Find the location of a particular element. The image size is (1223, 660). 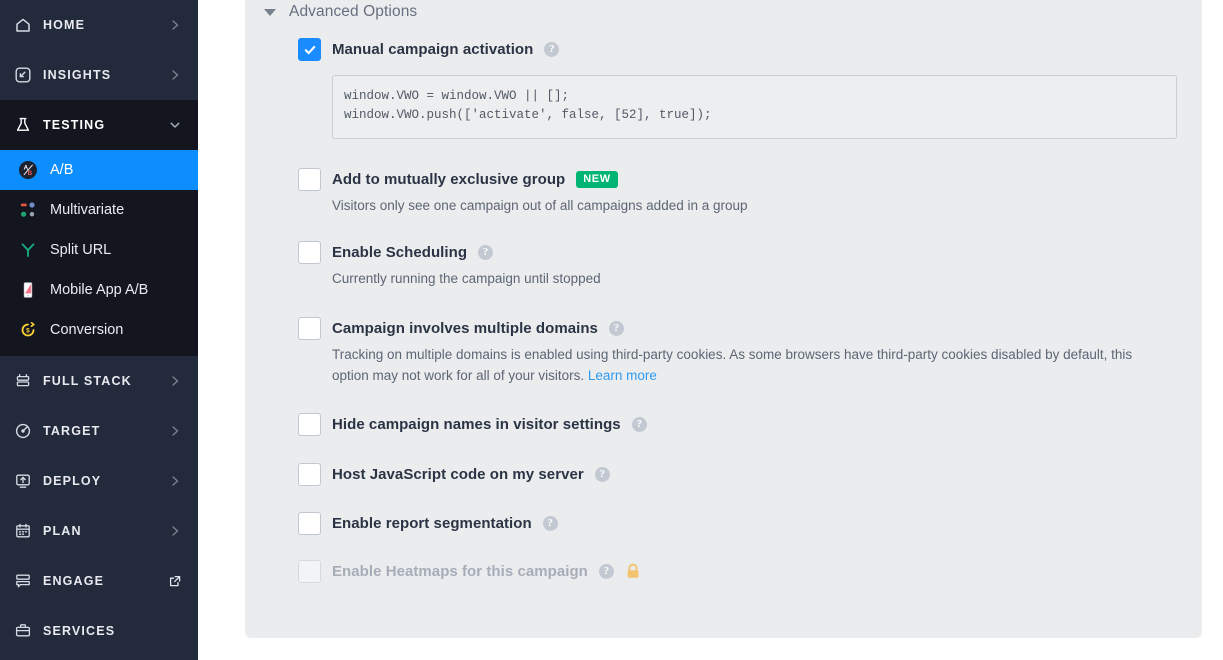

svg-text: B is located at coordinates (30, 173).